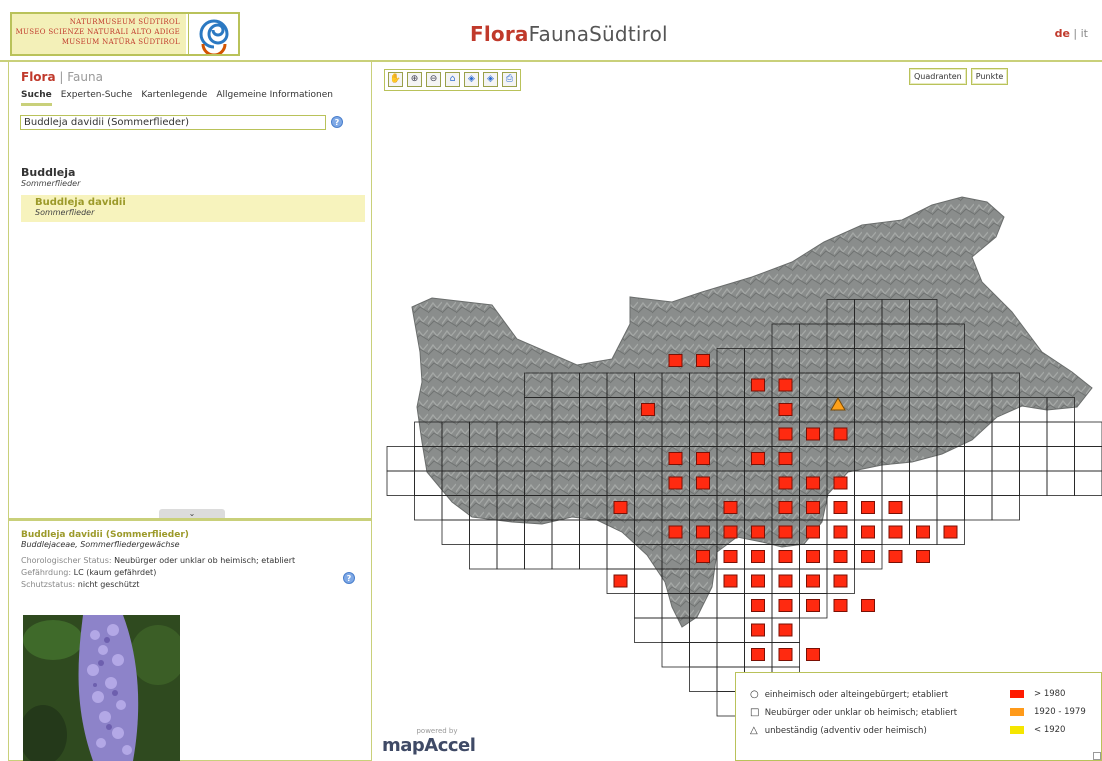 This screenshot has height=761, width=1102. I want to click on legend-period-label: < 1920, so click(1050, 730).